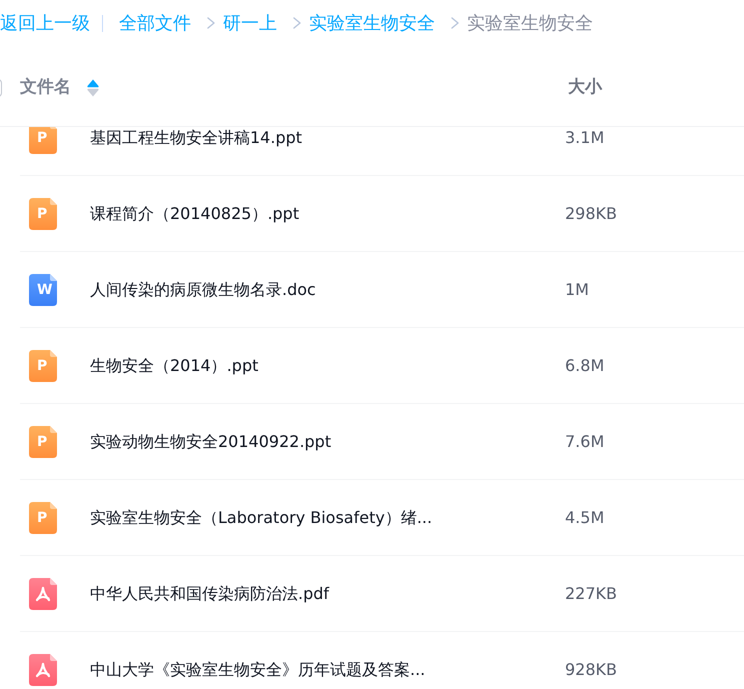  Describe the element at coordinates (585, 87) in the screenshot. I see `column-header: 大小` at that location.